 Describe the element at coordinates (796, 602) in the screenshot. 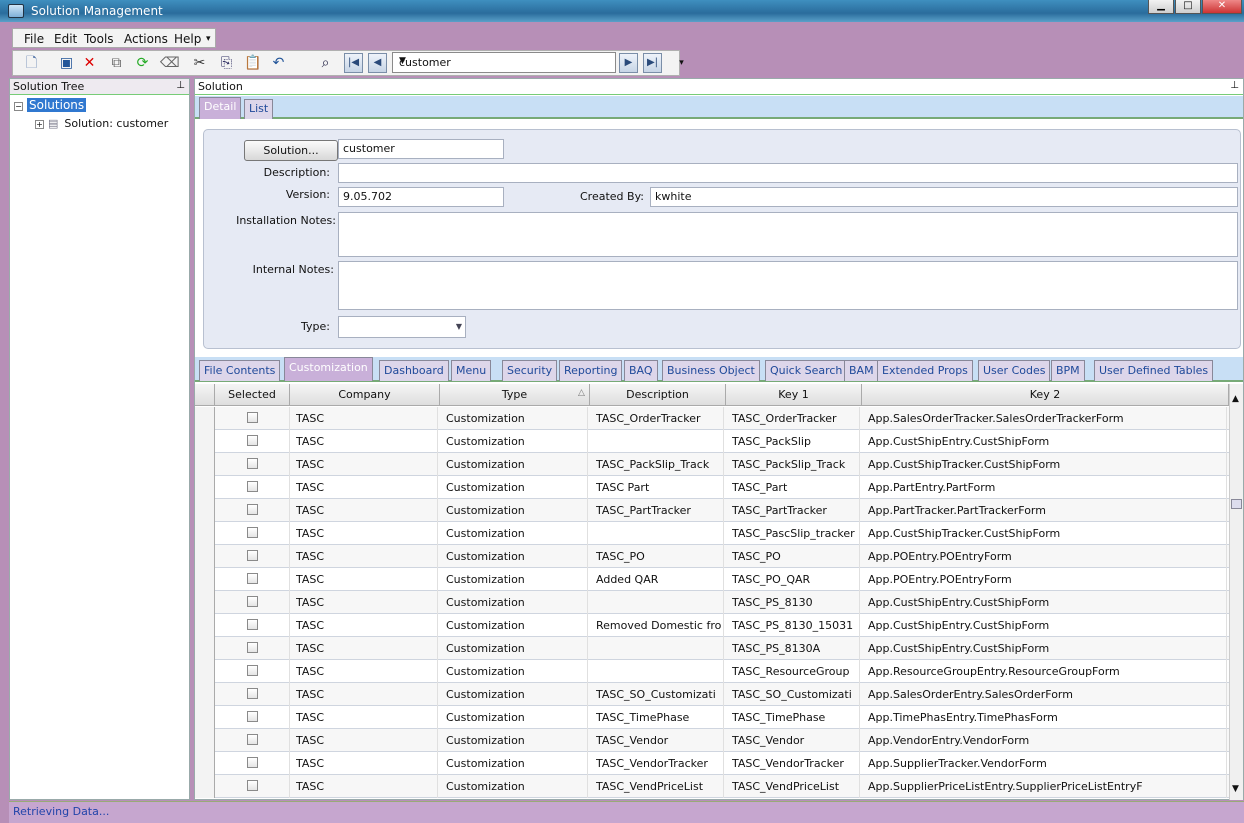

I see `cell-key-1: TASC_PS_8130` at that location.